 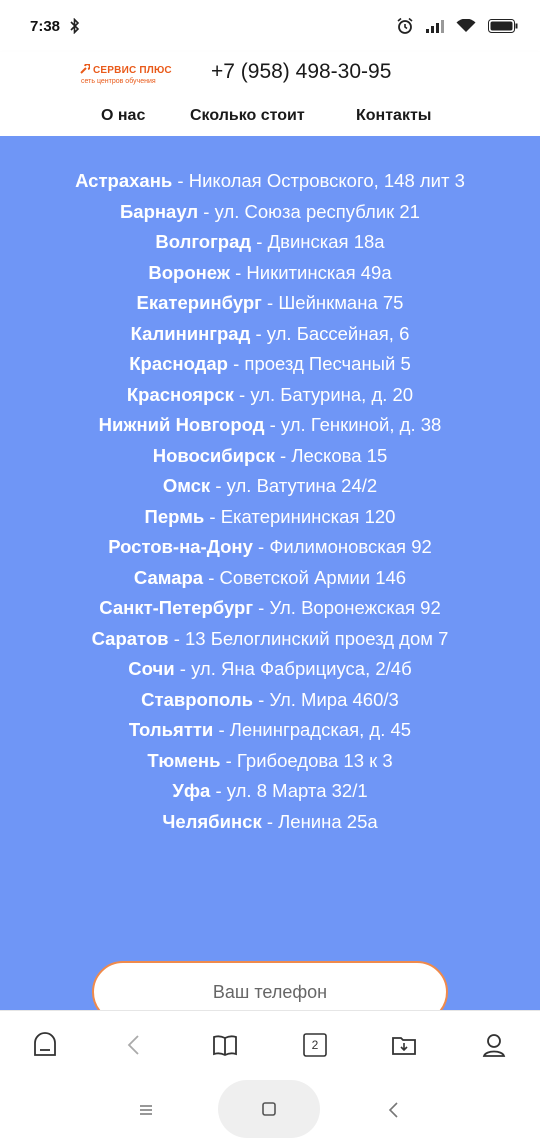 I want to click on list-item: Нижний Новгород - ул. Генкиной, д. 38, so click(x=270, y=424).